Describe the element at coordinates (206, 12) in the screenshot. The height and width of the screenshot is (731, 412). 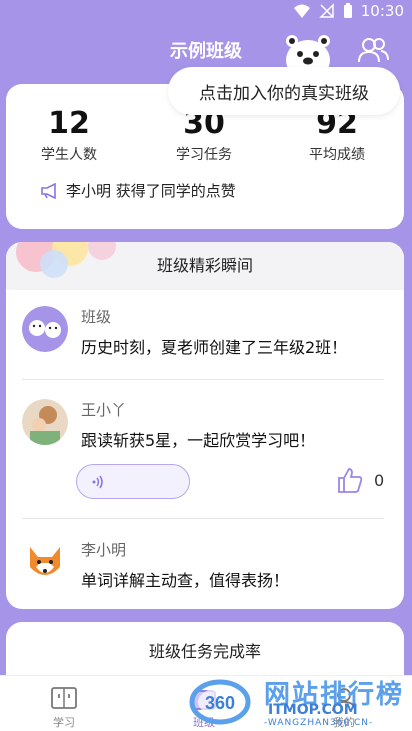
I see `status-bar: 10:30` at that location.